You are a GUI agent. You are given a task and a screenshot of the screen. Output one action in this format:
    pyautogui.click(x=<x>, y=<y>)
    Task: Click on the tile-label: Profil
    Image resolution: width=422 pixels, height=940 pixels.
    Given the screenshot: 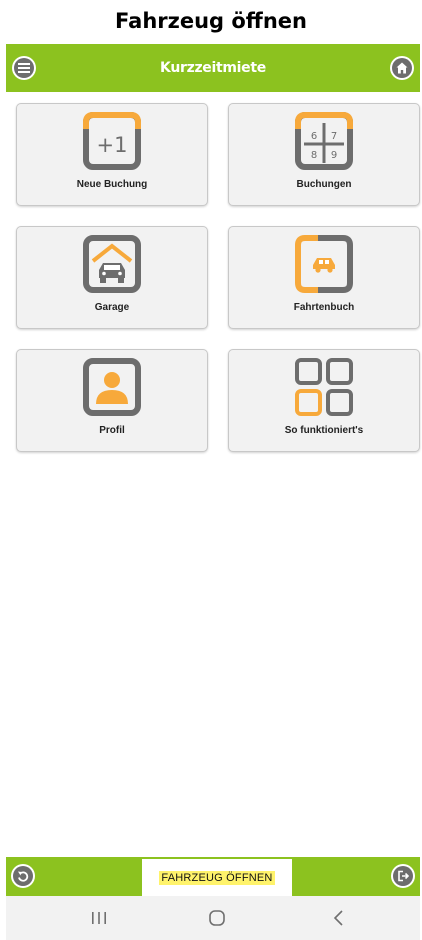 What is the action you would take?
    pyautogui.click(x=112, y=430)
    